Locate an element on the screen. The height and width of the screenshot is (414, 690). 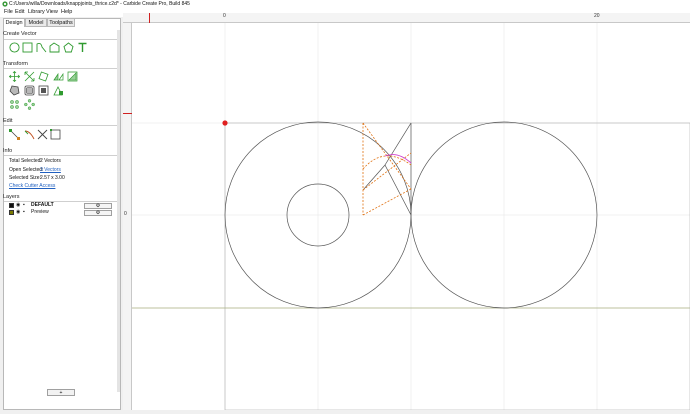
align-icon is located at coordinates (72, 76).